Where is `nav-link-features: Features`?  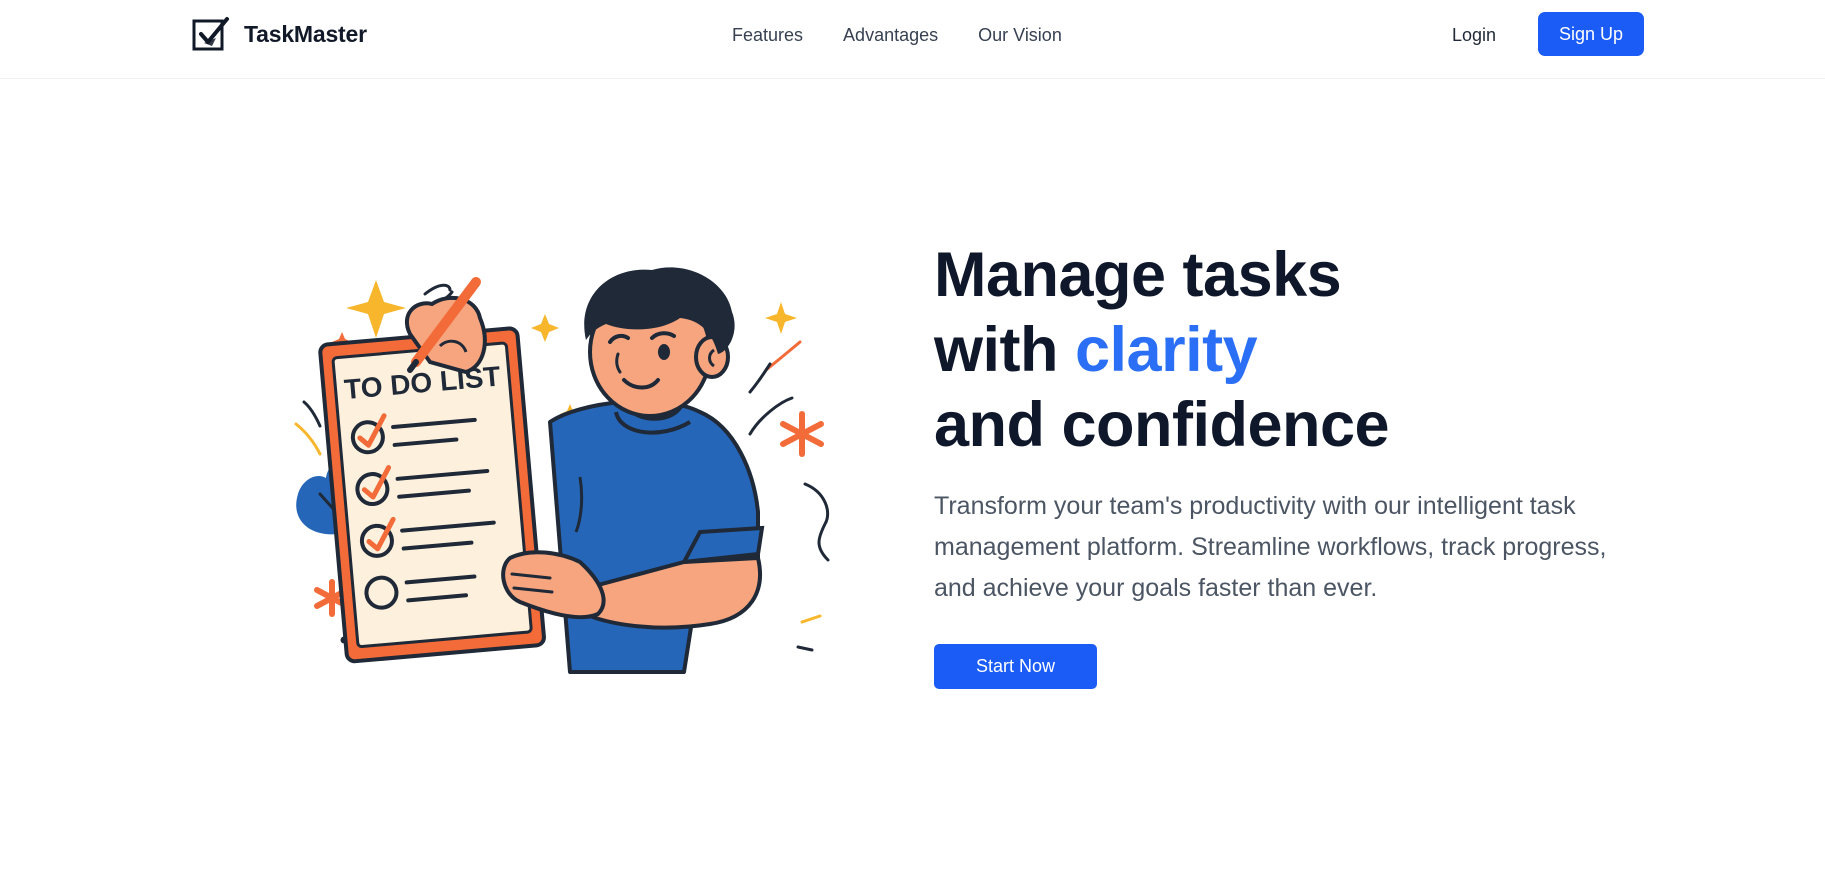 nav-link-features: Features is located at coordinates (767, 35).